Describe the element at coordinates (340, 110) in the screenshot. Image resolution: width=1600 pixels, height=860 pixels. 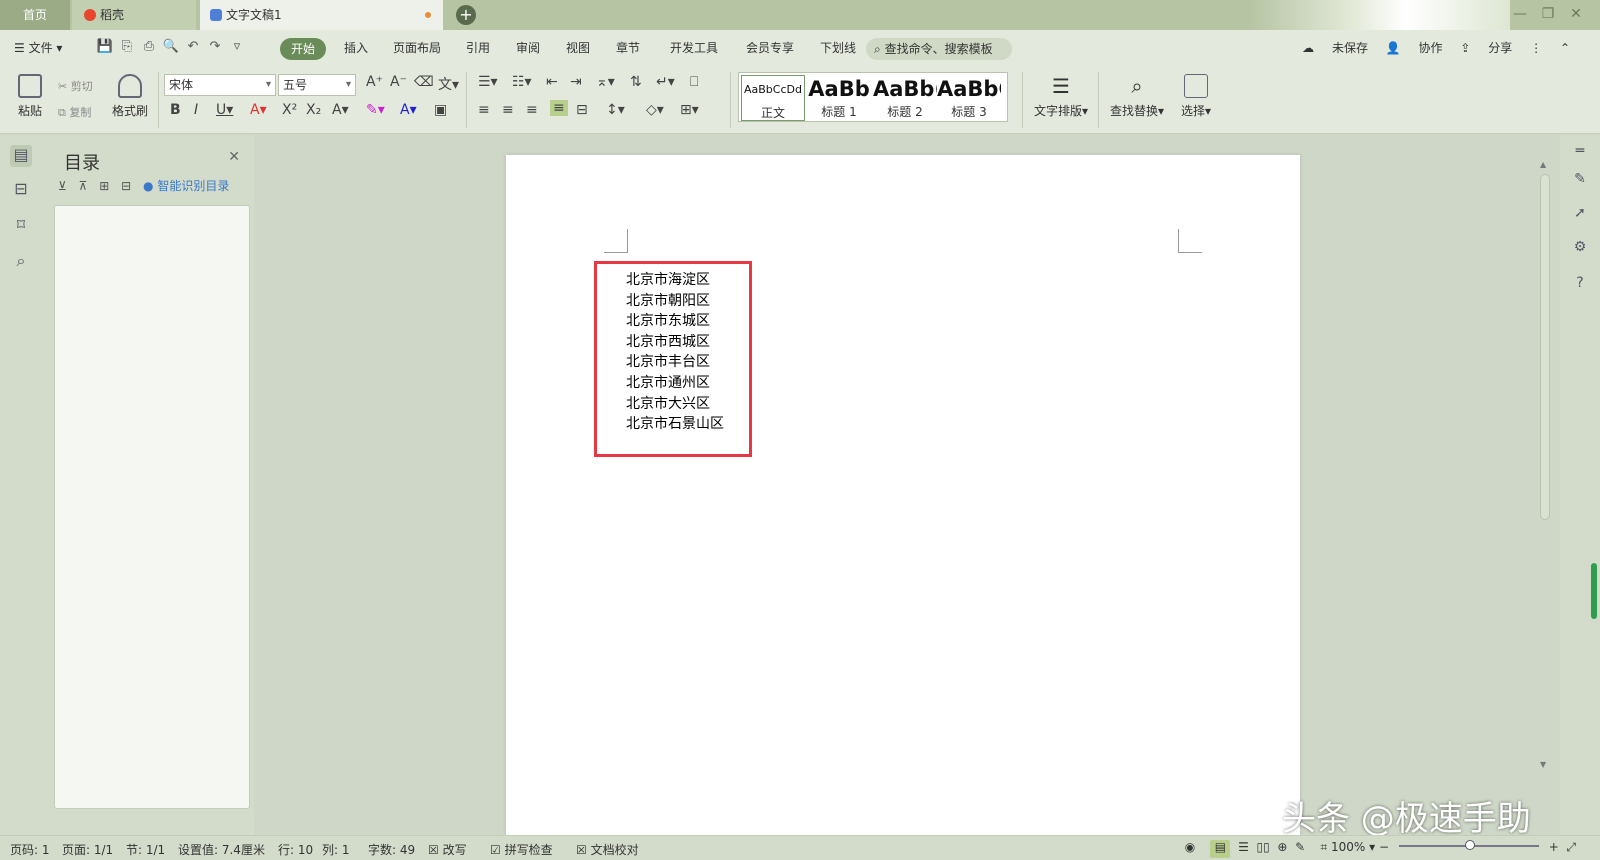
I see `text-effect-icon: A▾` at that location.